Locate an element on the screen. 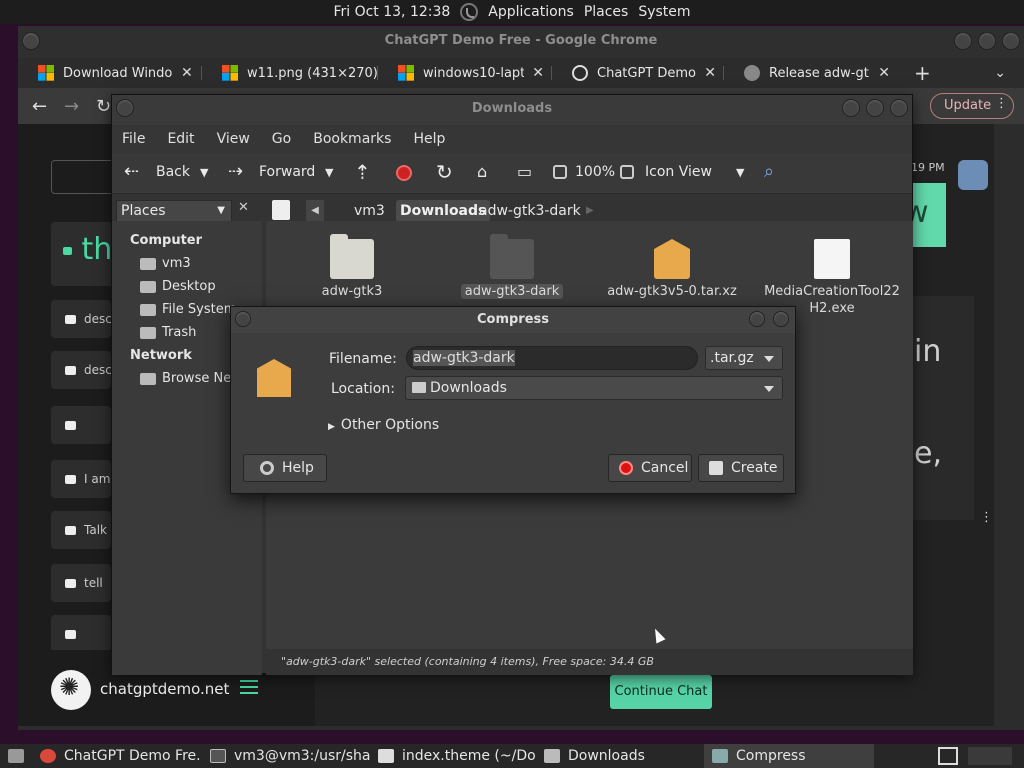 This screenshot has width=1024, height=768. zoom-out-icon is located at coordinates (560, 172).